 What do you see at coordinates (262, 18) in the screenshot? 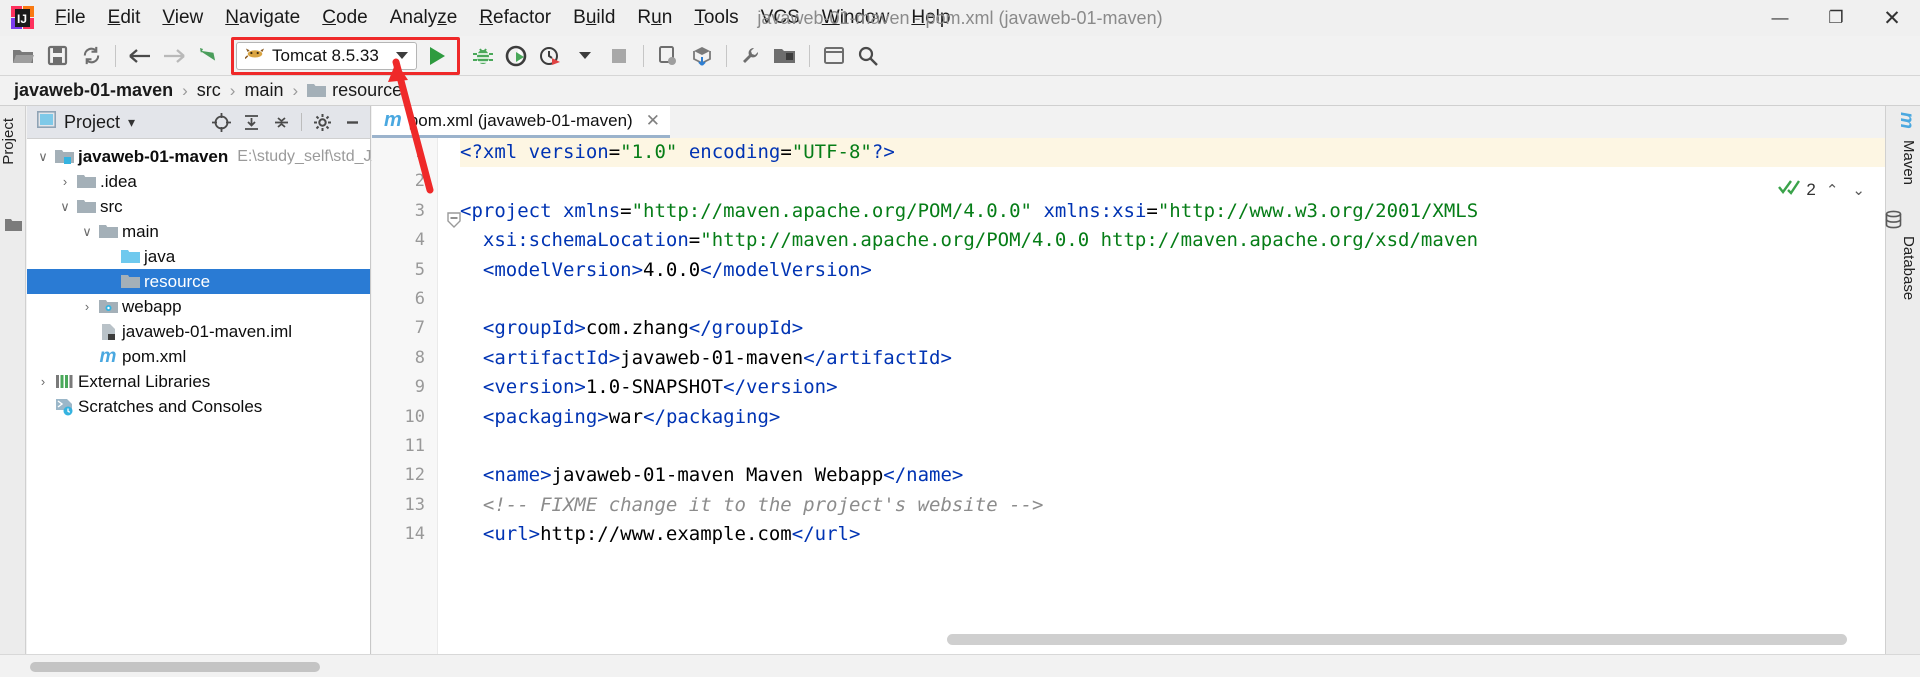
I see `menu-navigate: Navigate` at bounding box center [262, 18].